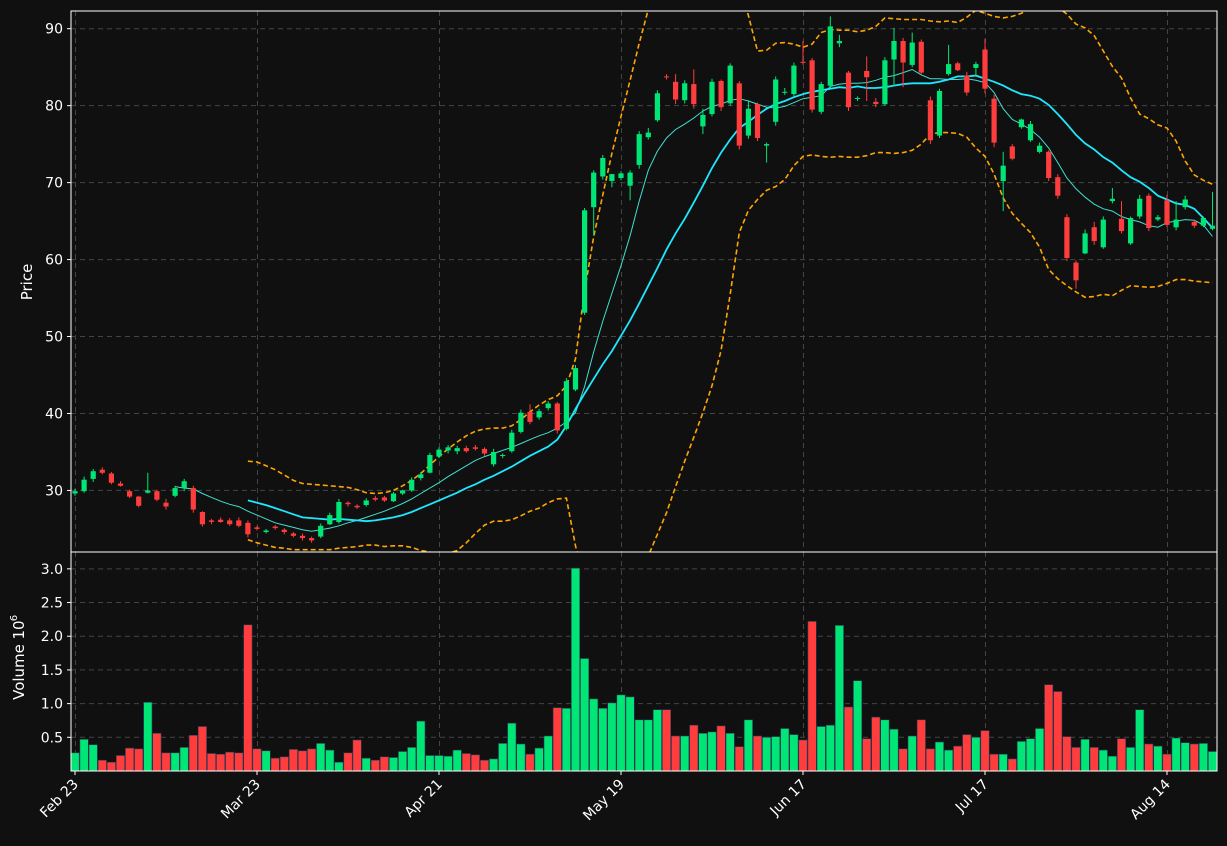 The image size is (1227, 846). Describe the element at coordinates (52, 705) in the screenshot. I see `volume-tick-label: 1.0` at that location.